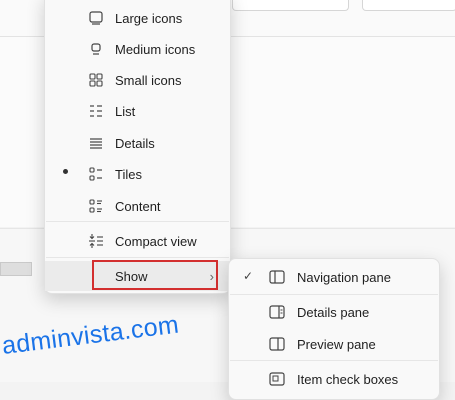 The height and width of the screenshot is (400, 455). What do you see at coordinates (135, 143) in the screenshot?
I see `menu-item-label: Details` at bounding box center [135, 143].